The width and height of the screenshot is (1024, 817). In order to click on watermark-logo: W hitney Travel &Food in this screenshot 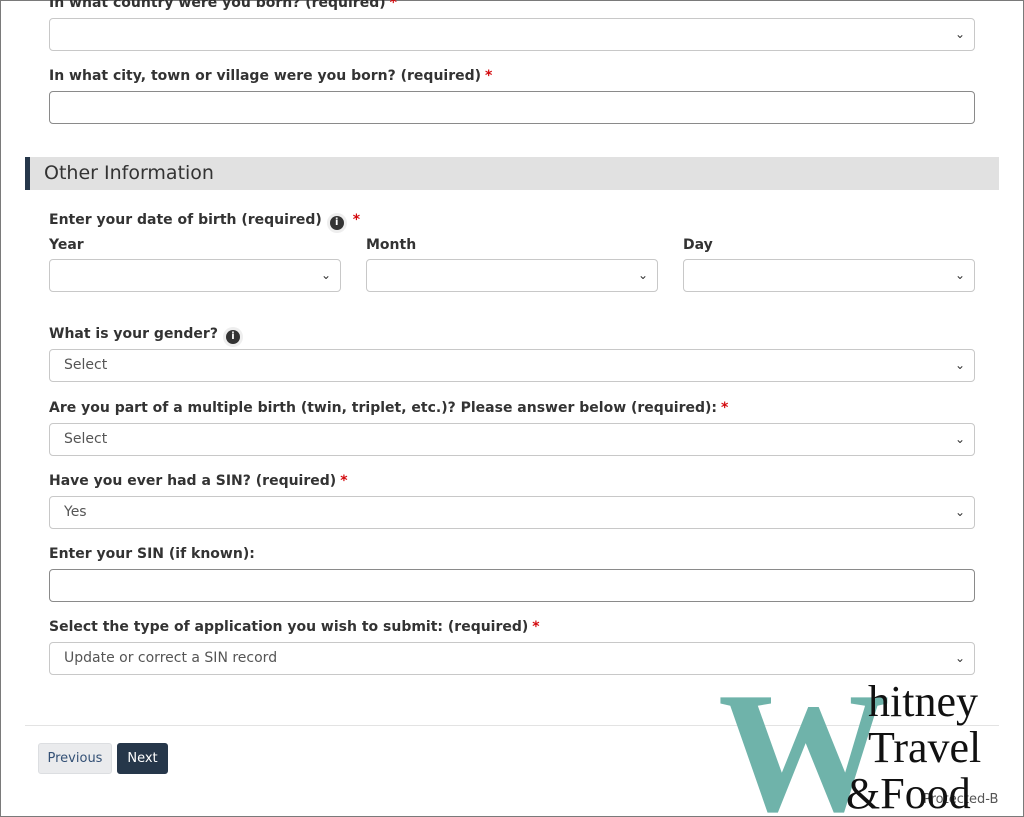, I will do `click(849, 742)`.